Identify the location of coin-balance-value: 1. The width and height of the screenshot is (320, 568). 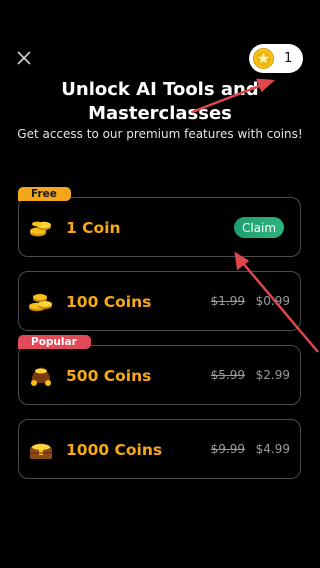
(288, 58).